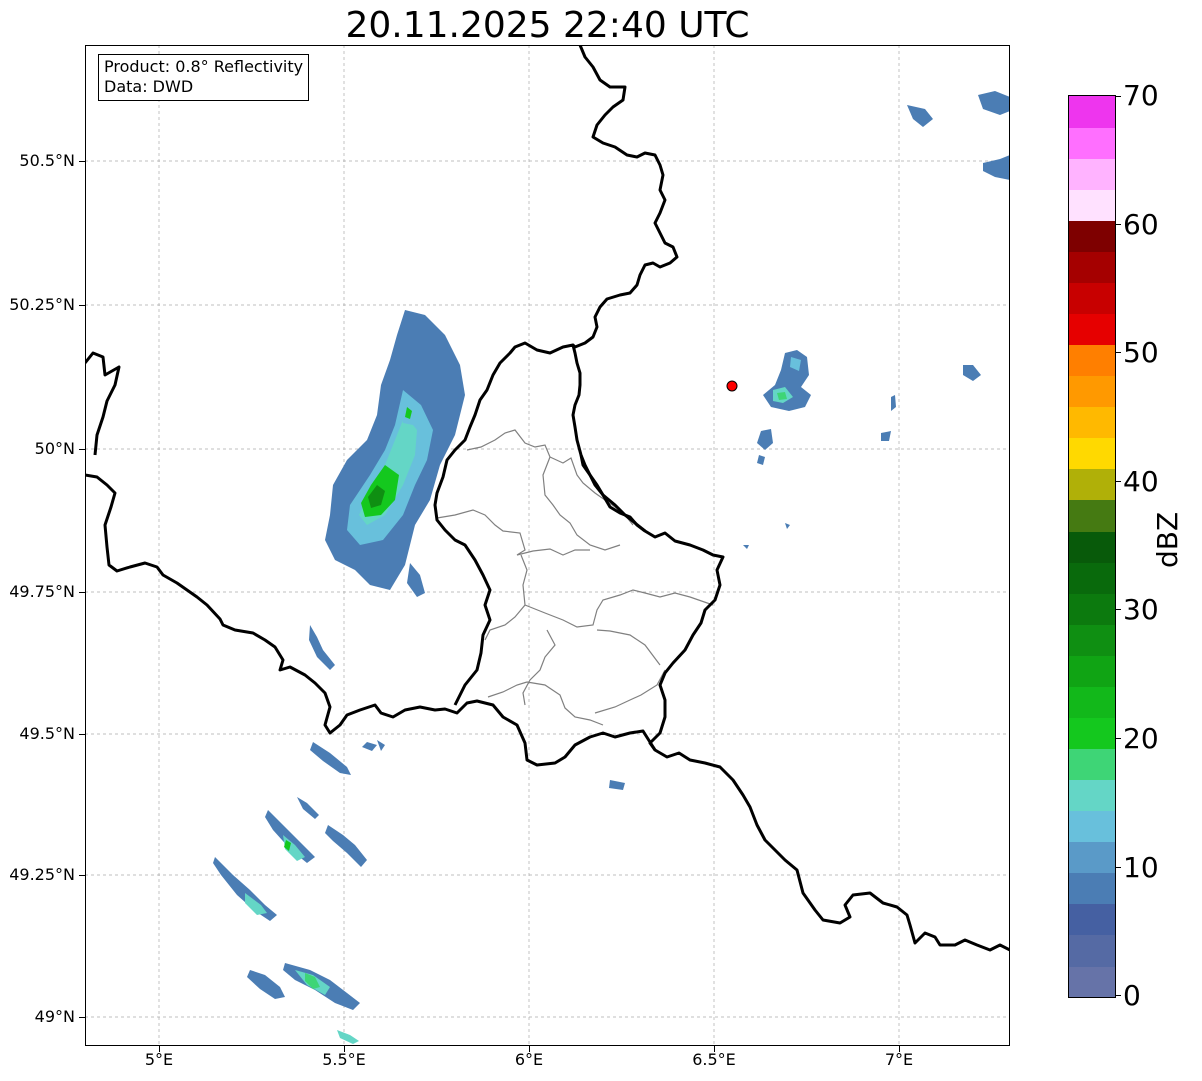 This screenshot has width=1202, height=1081. What do you see at coordinates (1141, 481) in the screenshot?
I see `colorbar-tick-label: 40` at bounding box center [1141, 481].